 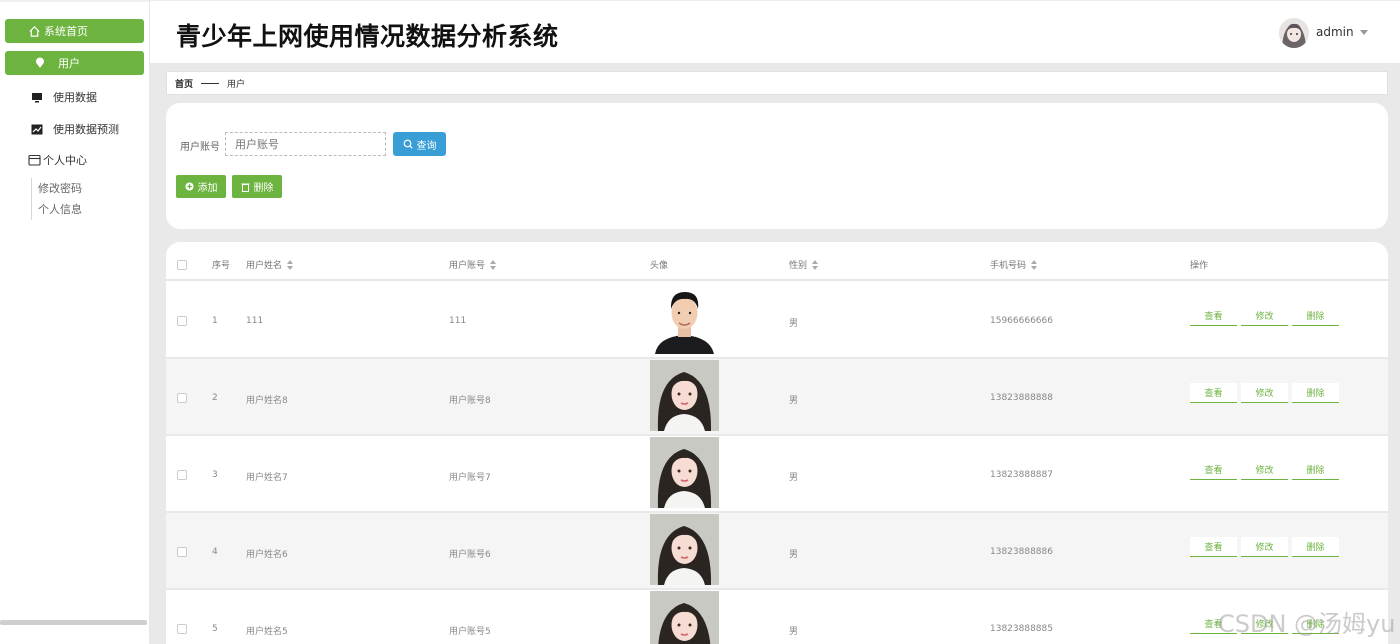 I want to click on search-input, so click(x=305, y=144).